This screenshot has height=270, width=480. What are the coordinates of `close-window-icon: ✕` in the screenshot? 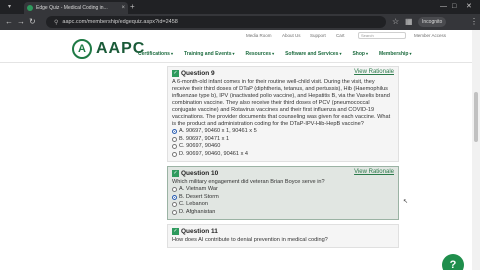 It's located at (469, 7).